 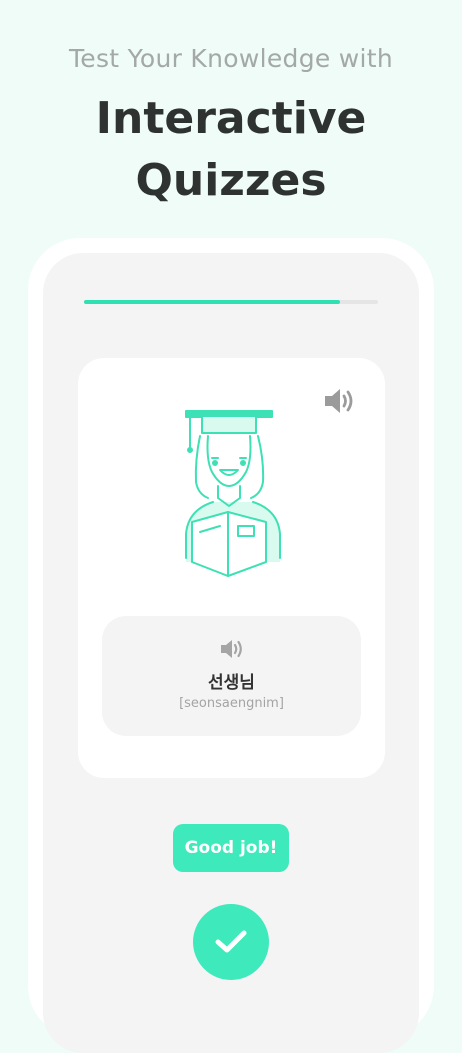 I want to click on quiz-progress-bar, so click(x=231, y=302).